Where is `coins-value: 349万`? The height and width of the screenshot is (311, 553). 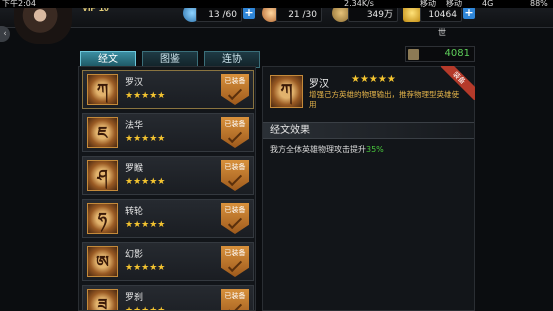 coins-value: 349万 is located at coordinates (373, 14).